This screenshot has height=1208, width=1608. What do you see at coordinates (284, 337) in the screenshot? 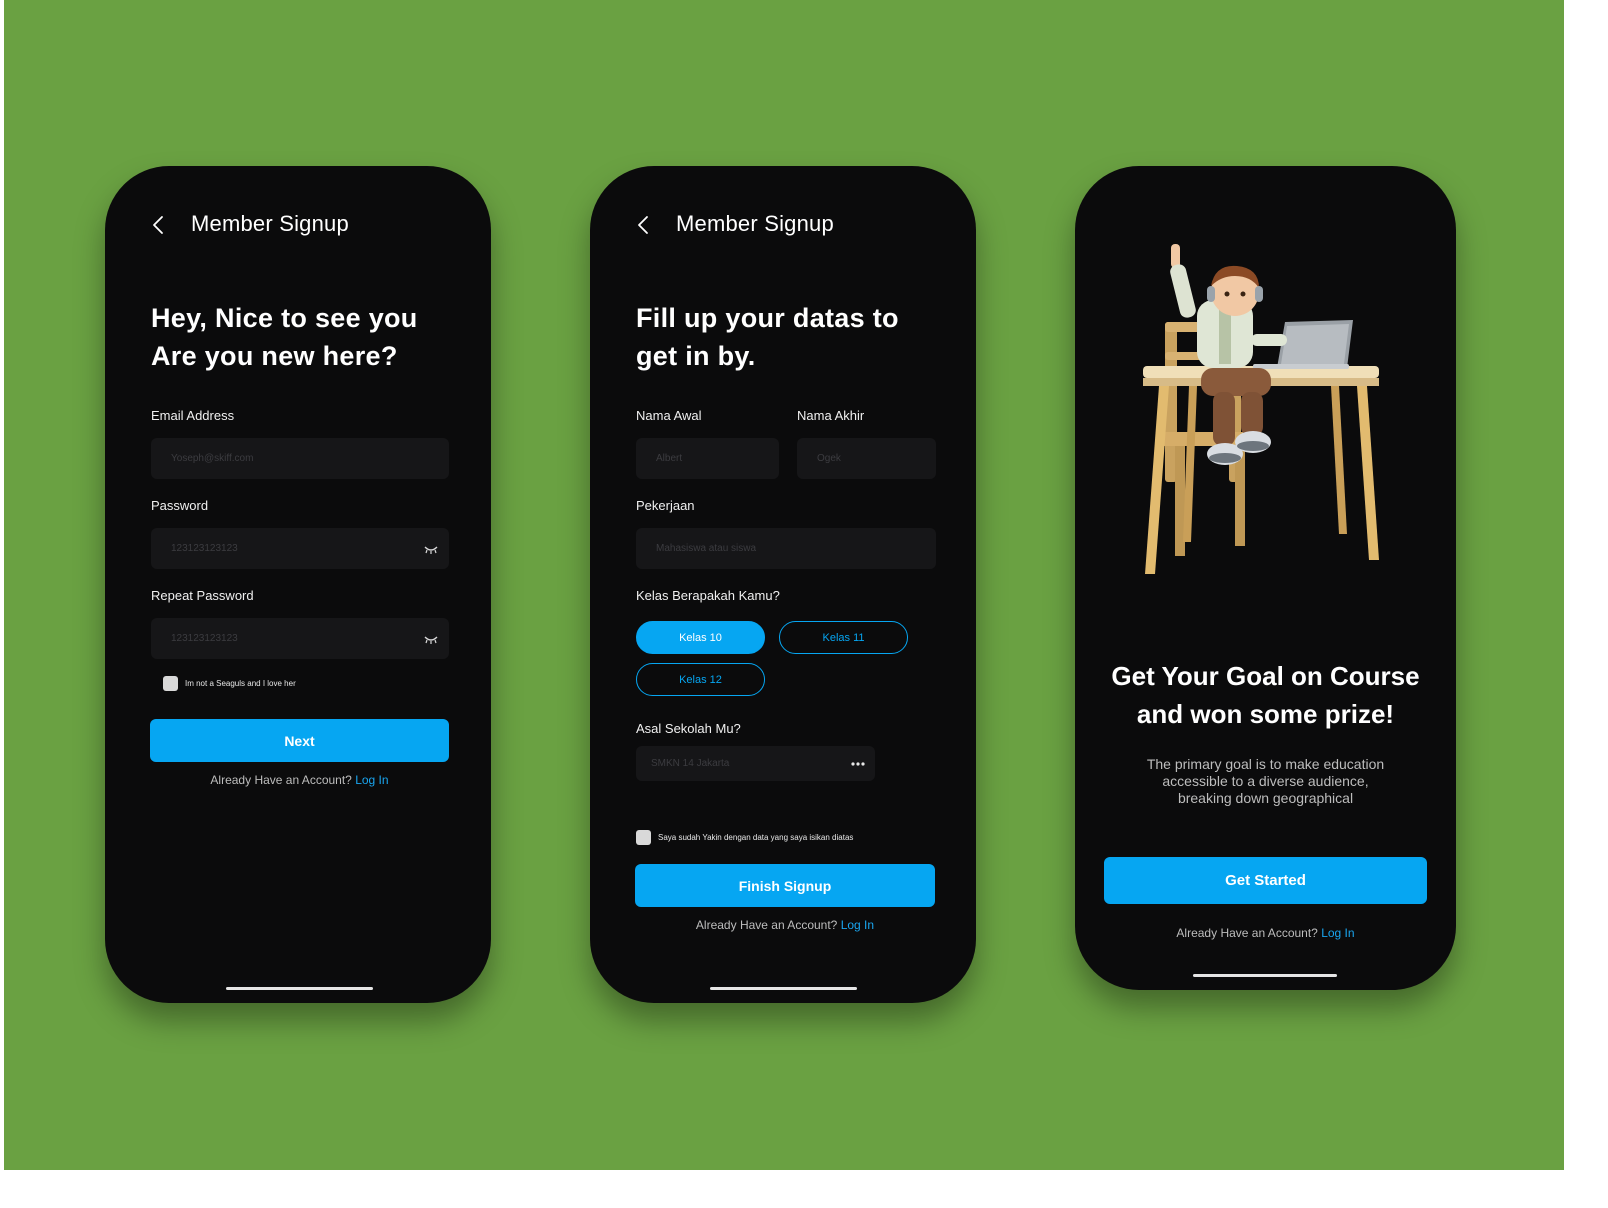
I see `page-heading: Hey, Nice to see you Are you new here?` at bounding box center [284, 337].